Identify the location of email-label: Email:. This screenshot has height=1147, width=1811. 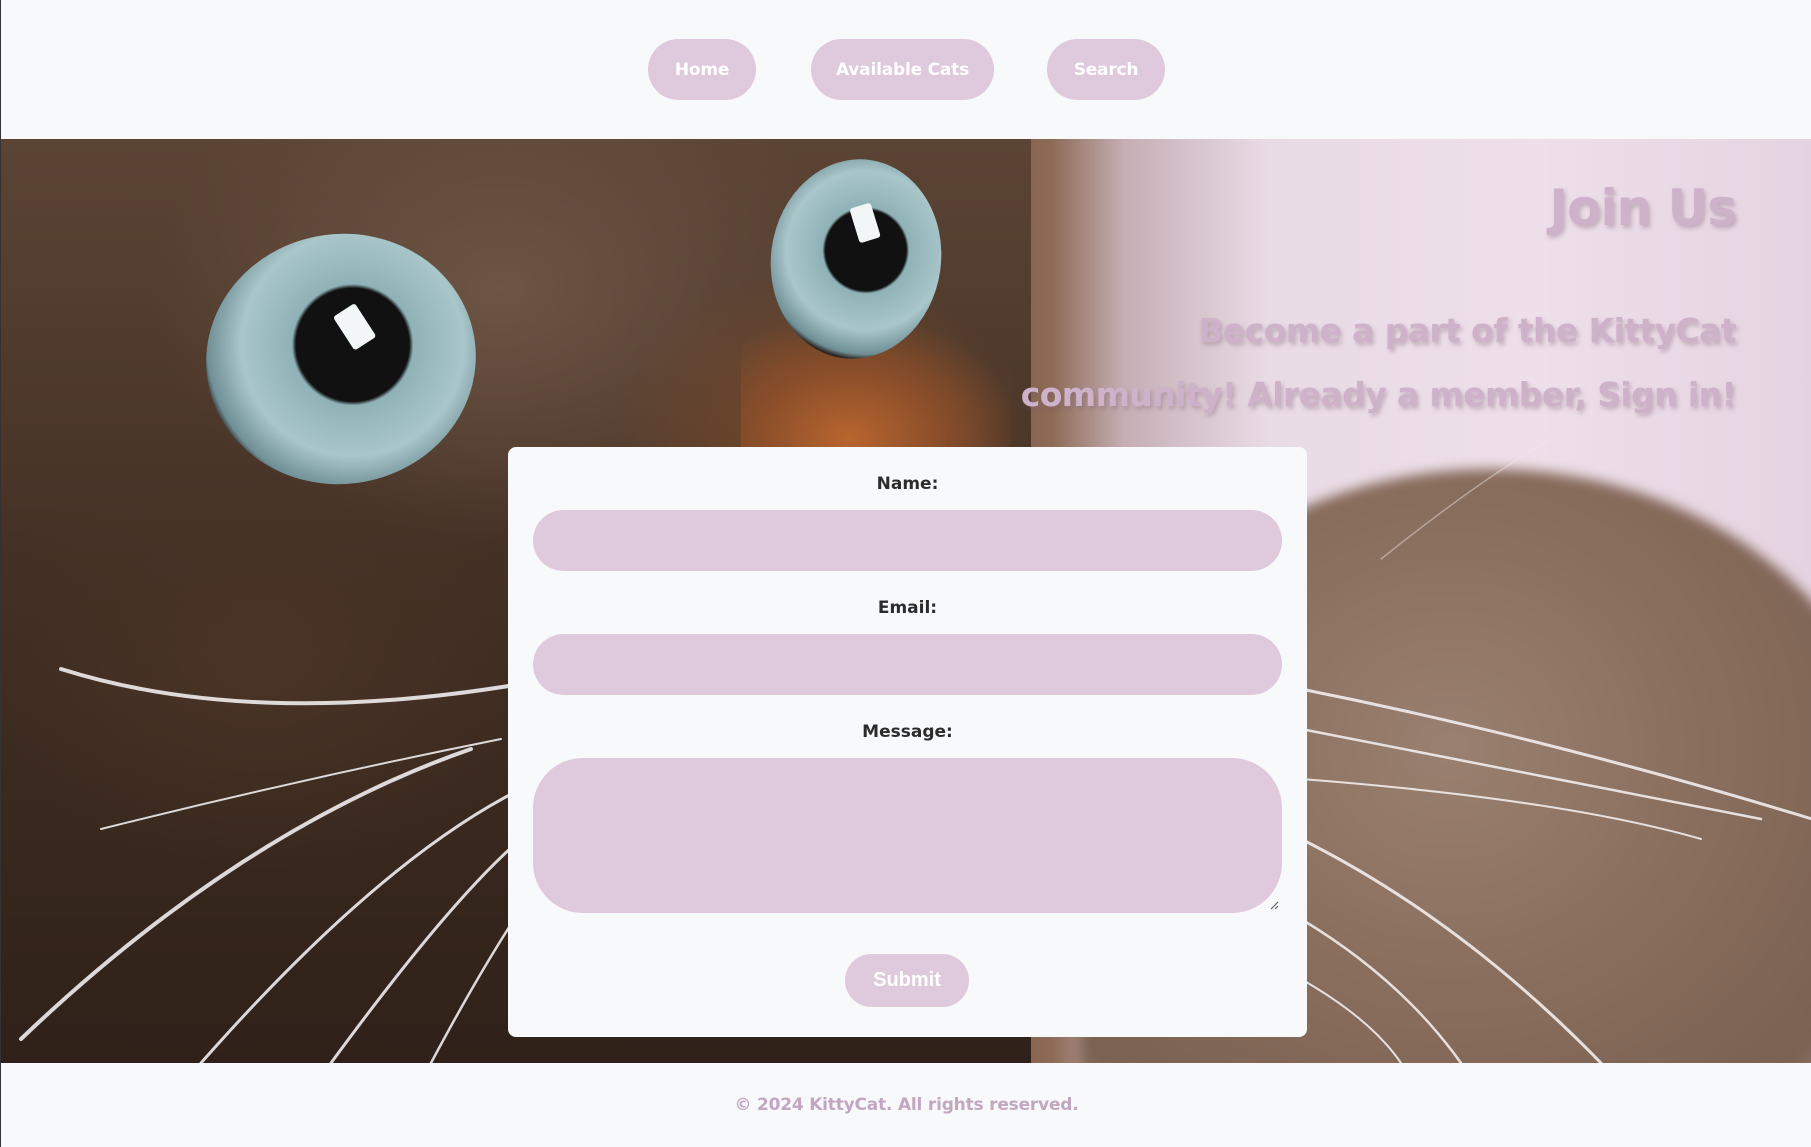
(907, 608).